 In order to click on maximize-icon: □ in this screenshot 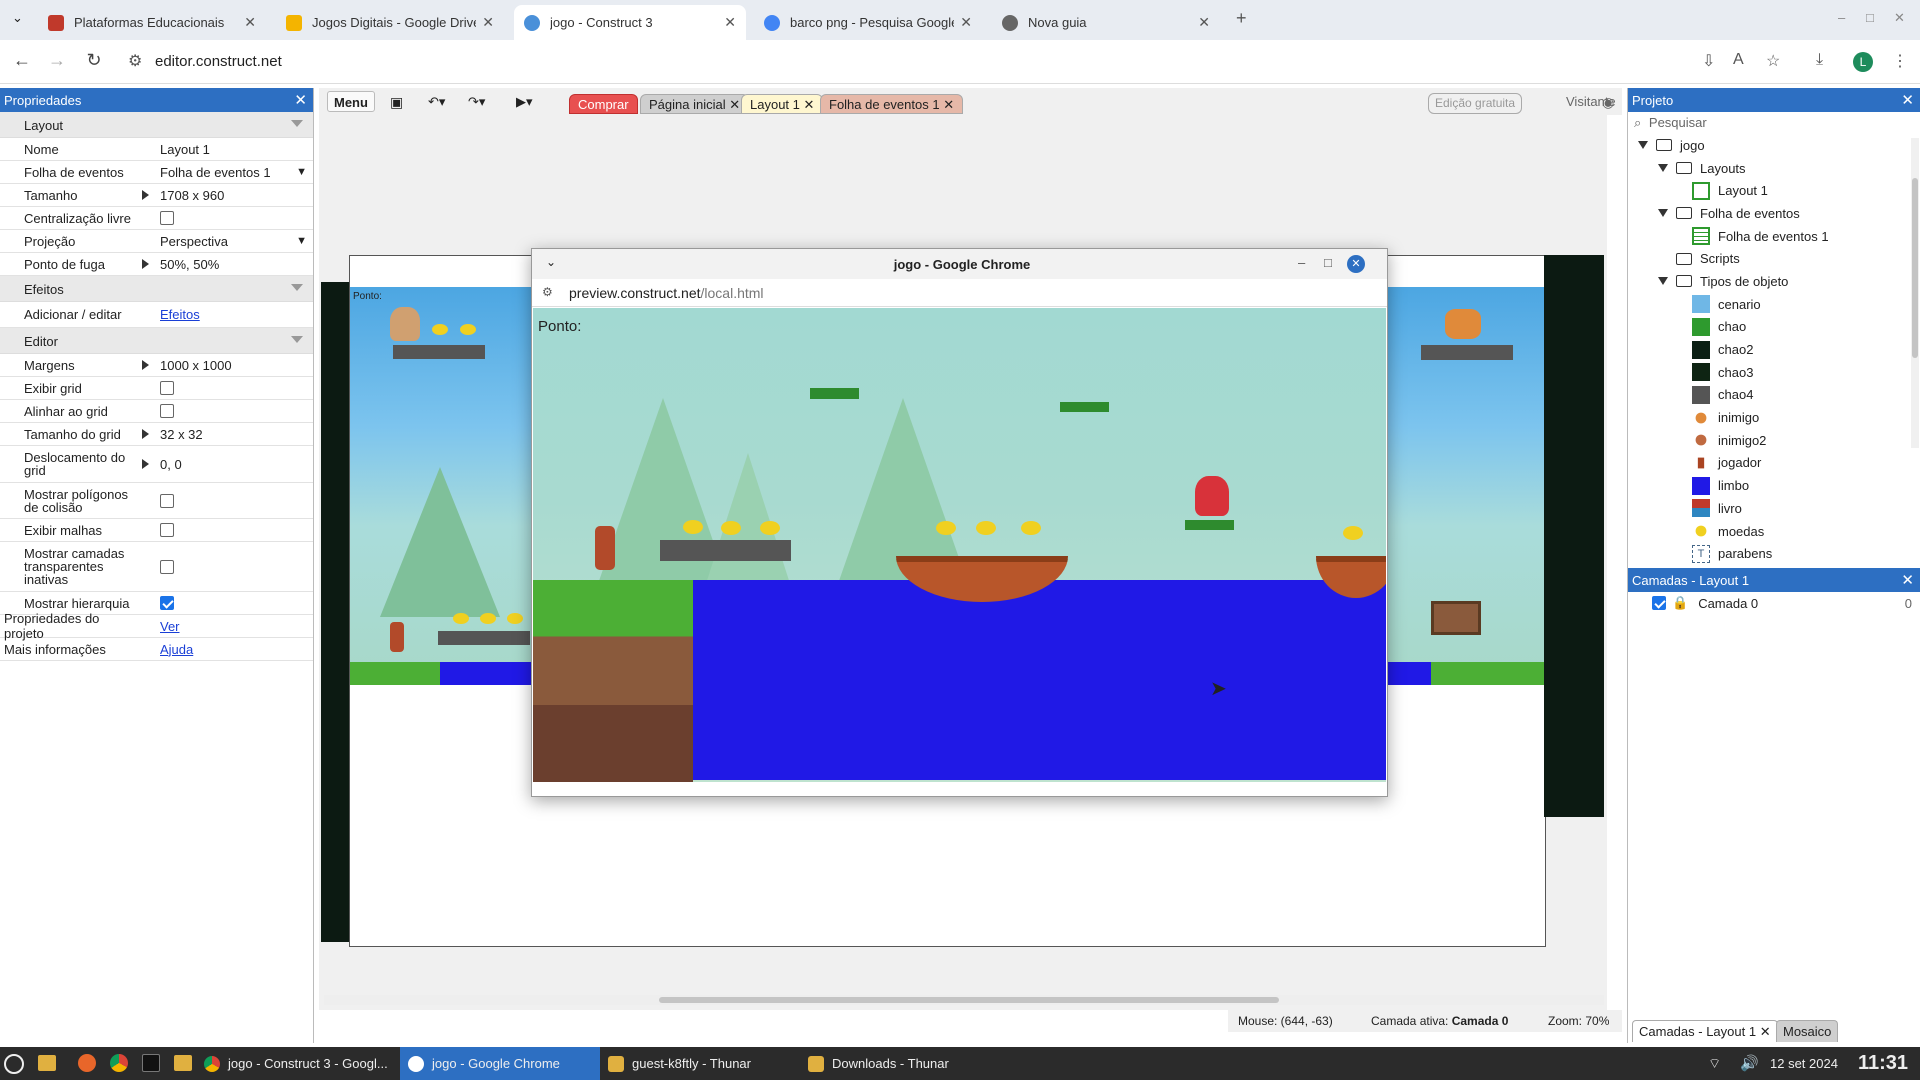, I will do `click(1328, 262)`.